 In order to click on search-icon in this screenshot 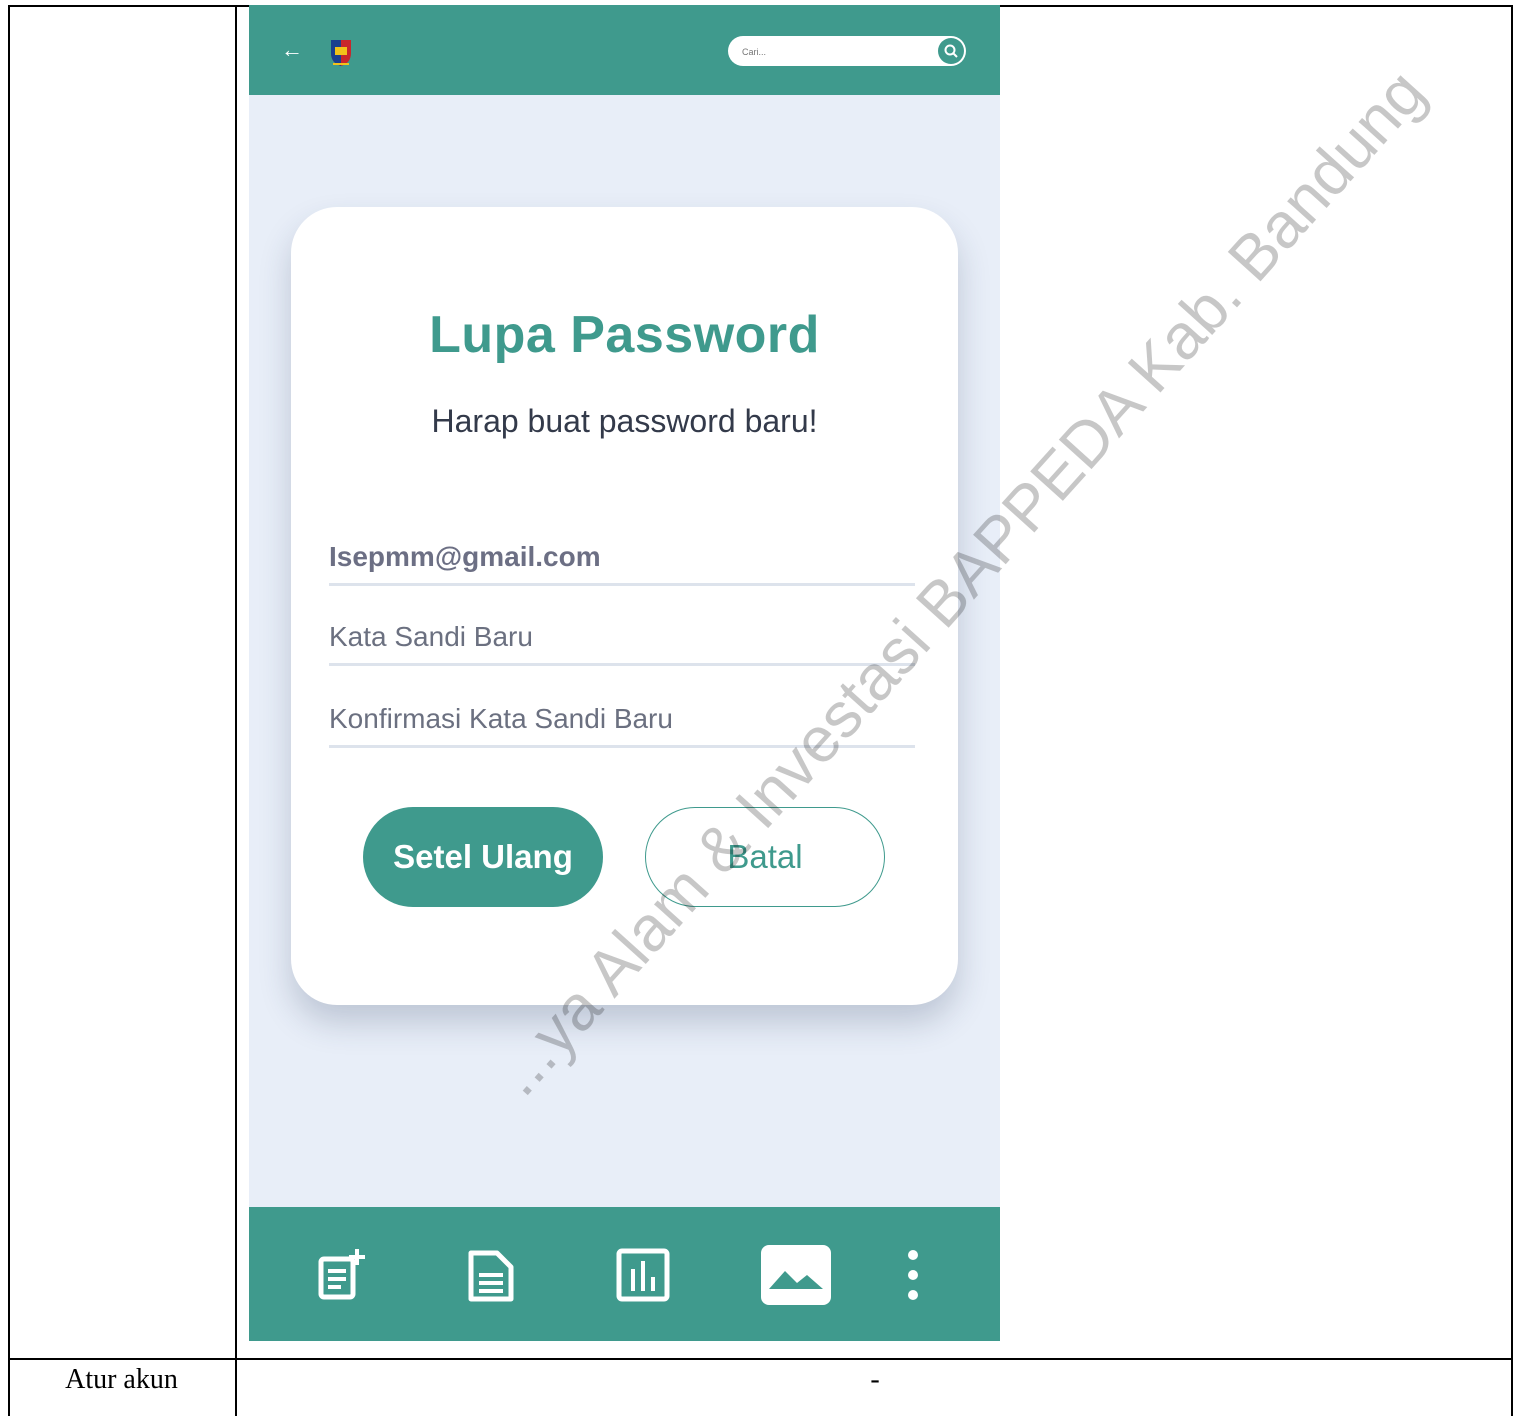, I will do `click(951, 51)`.